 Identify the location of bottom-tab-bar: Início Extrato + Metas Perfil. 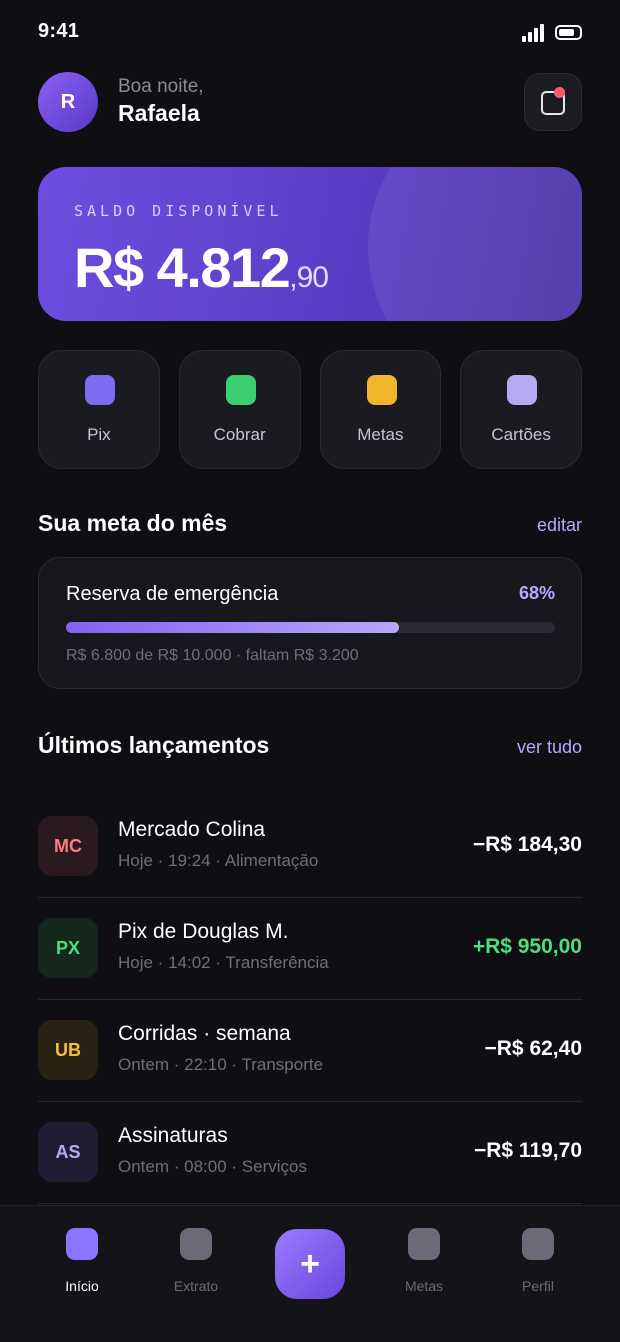
(310, 1273).